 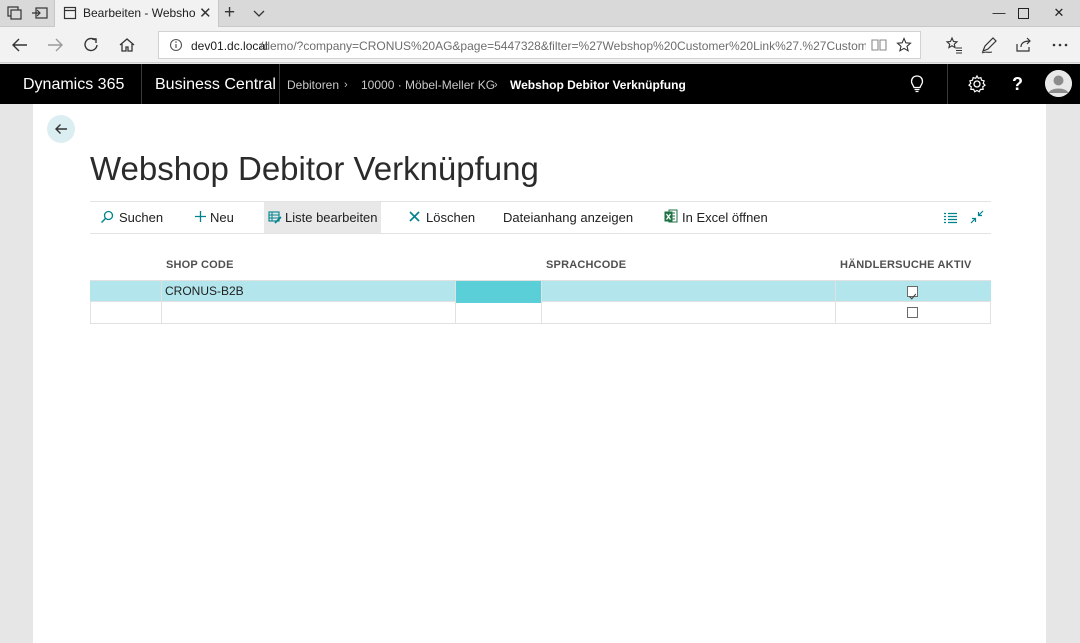 What do you see at coordinates (215, 85) in the screenshot?
I see `app-name: Business Central` at bounding box center [215, 85].